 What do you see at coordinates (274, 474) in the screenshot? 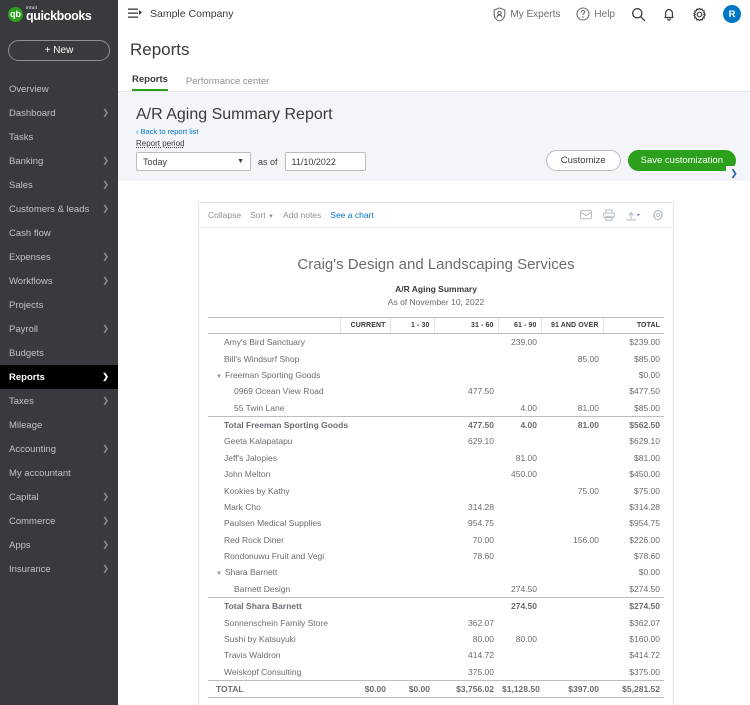
I see `row-label-cell: John Melton` at bounding box center [274, 474].